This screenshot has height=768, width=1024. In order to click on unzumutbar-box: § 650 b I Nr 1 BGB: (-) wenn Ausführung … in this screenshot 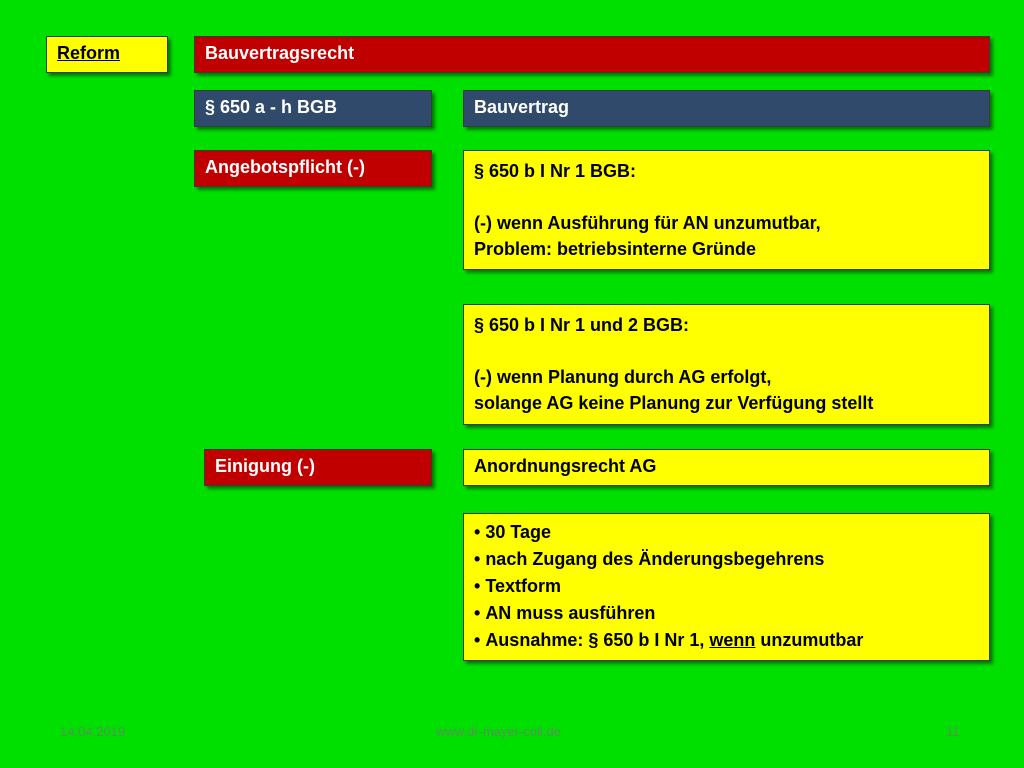, I will do `click(726, 210)`.